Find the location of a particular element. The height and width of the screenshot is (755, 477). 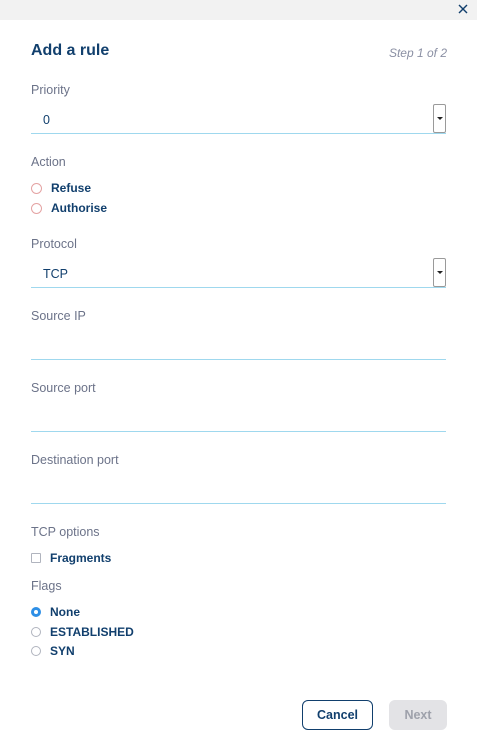

step-indicator: Step 1 of 2 is located at coordinates (417, 53).